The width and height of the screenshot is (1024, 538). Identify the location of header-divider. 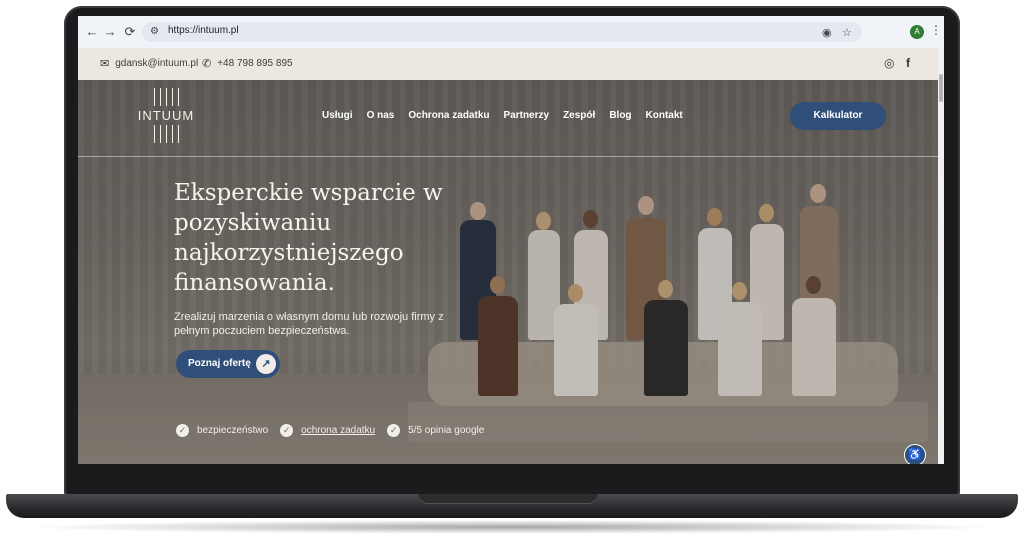
(508, 156).